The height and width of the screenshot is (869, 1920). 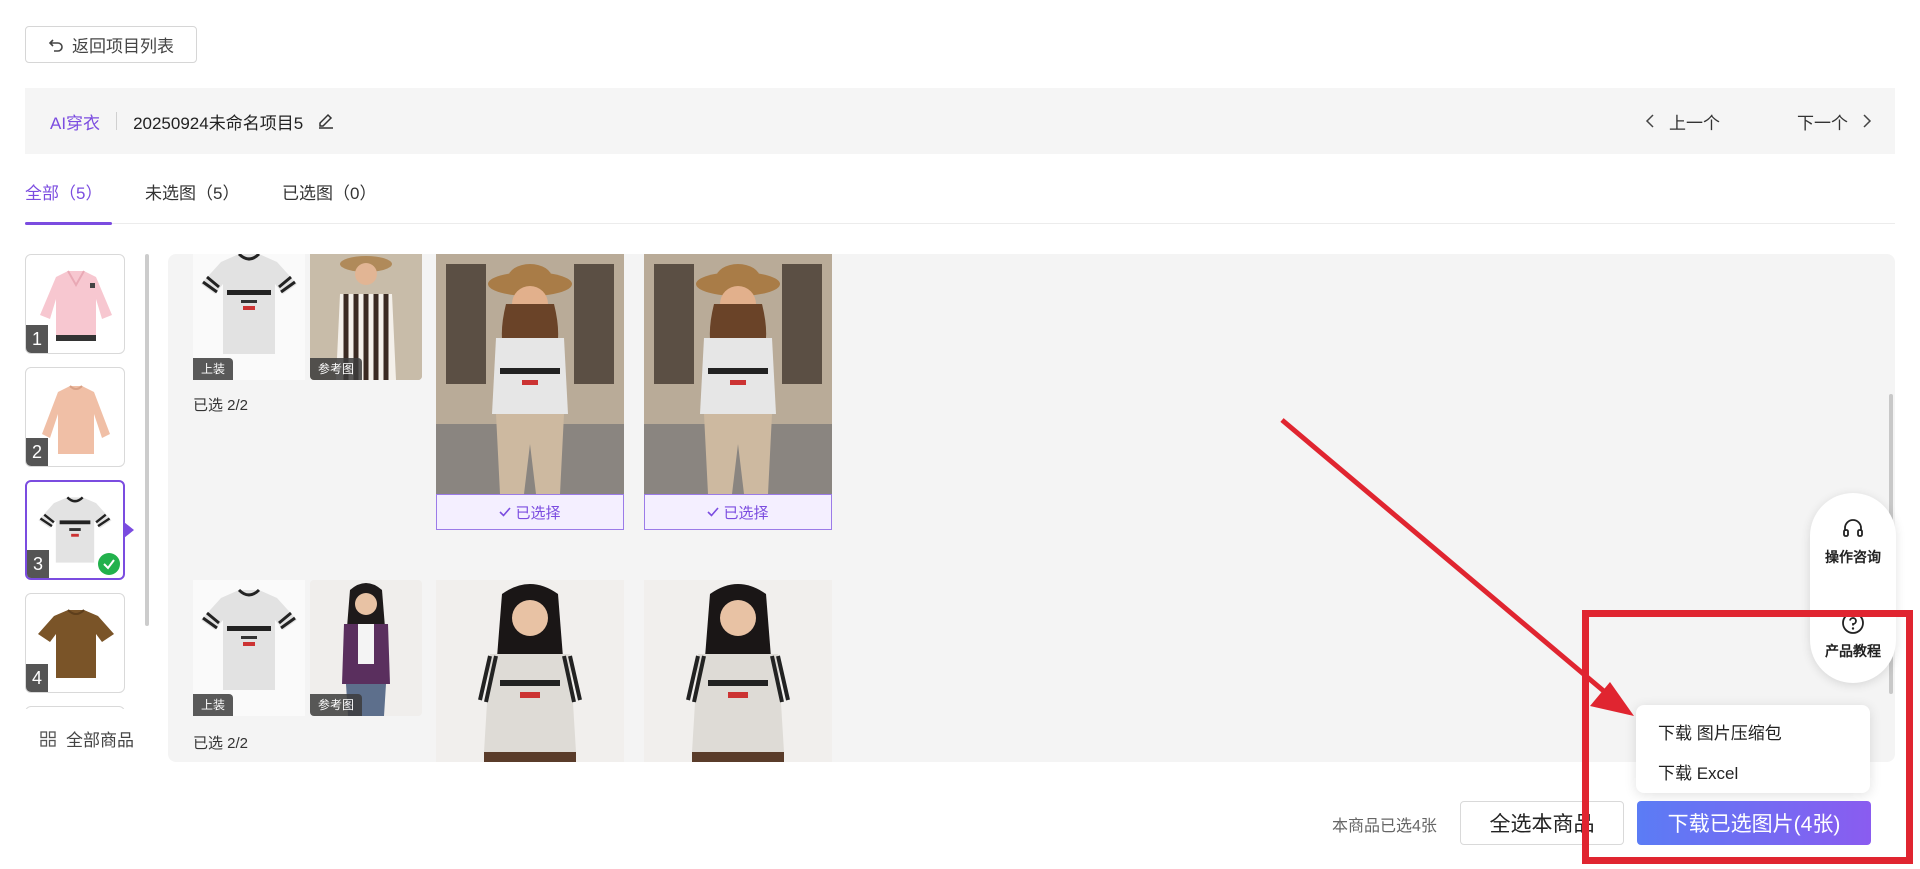 What do you see at coordinates (1853, 557) in the screenshot?
I see `consult-label: 操作咨询` at bounding box center [1853, 557].